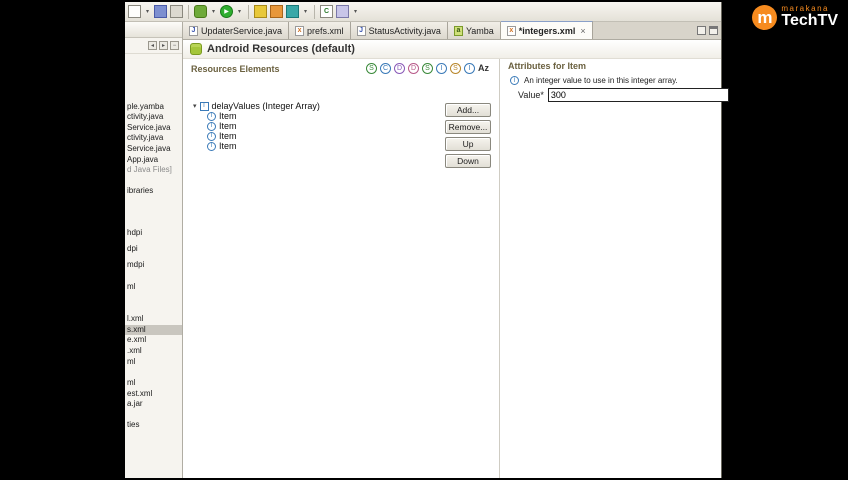  Describe the element at coordinates (160, 11) in the screenshot. I see `save-icon` at that location.